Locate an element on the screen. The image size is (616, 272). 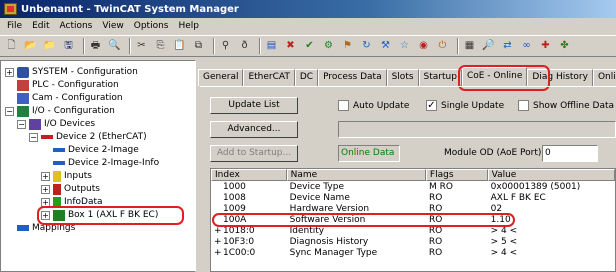
tree-item-label: Device 2-Image-Info is located at coordinates (114, 163).